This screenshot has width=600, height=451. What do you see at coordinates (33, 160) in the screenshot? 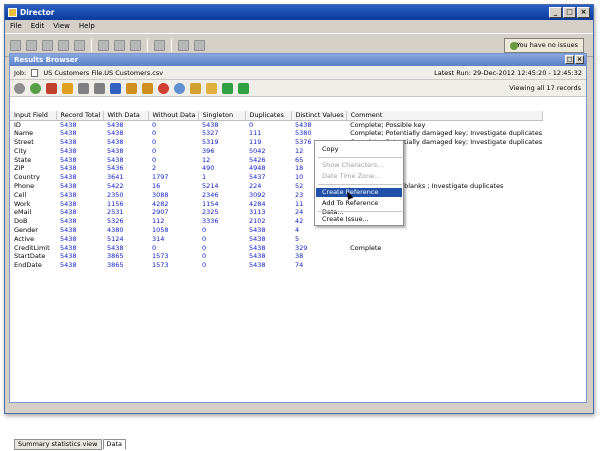
I see `cell-field-name: State` at bounding box center [33, 160].